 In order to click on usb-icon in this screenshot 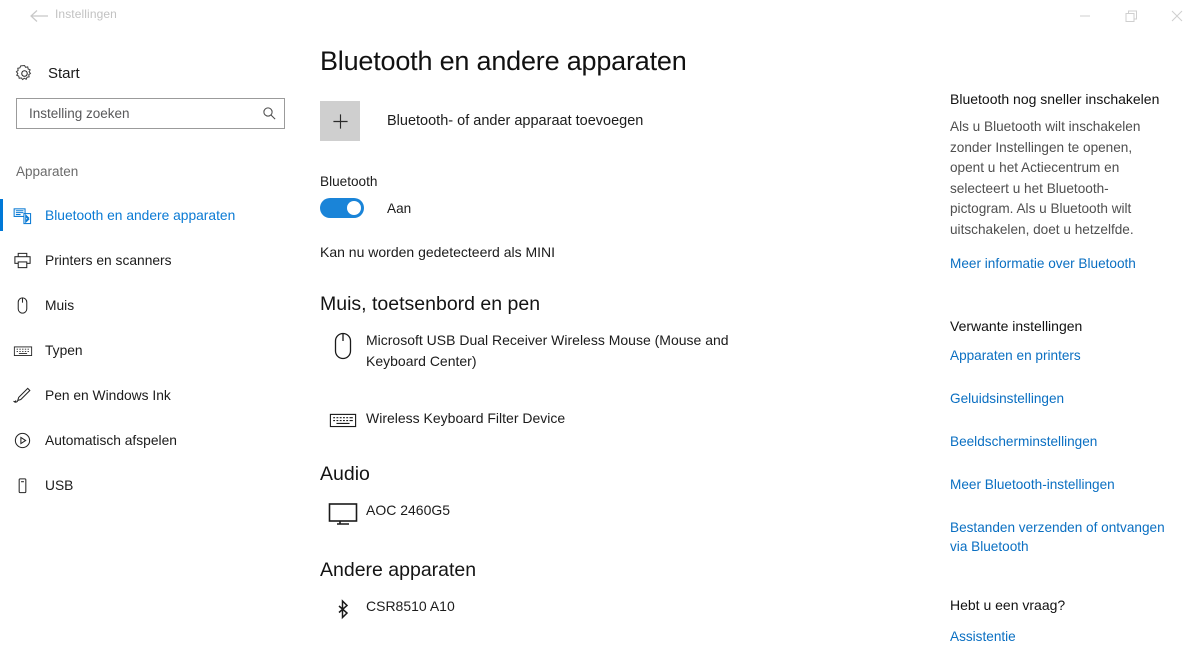, I will do `click(22, 485)`.